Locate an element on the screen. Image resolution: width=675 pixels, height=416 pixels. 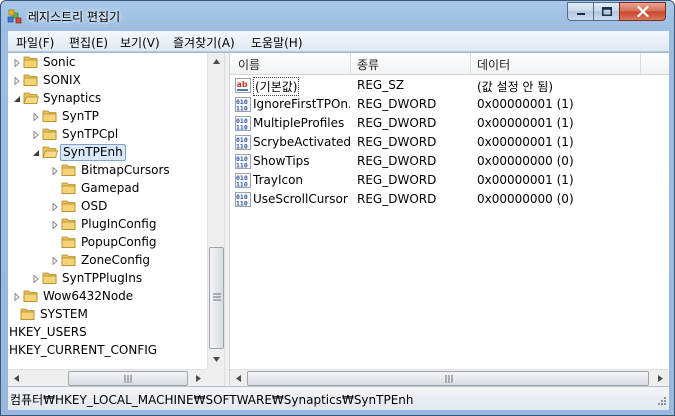
tree-item: HKEY_CURRENT_CONFIG is located at coordinates (107, 351).